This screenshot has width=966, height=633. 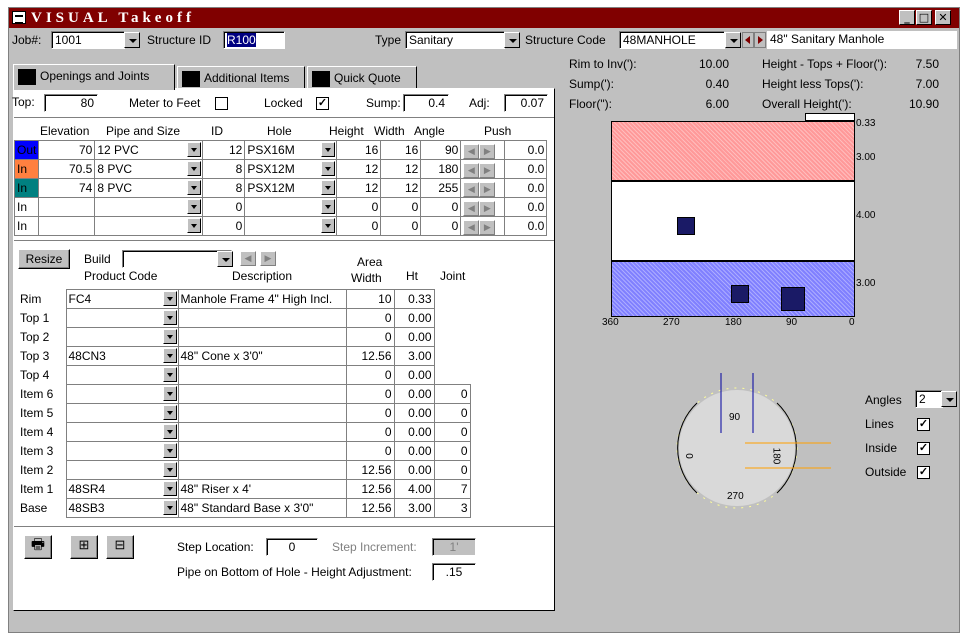 What do you see at coordinates (248, 258) in the screenshot?
I see `build-prev-button: ◀` at bounding box center [248, 258].